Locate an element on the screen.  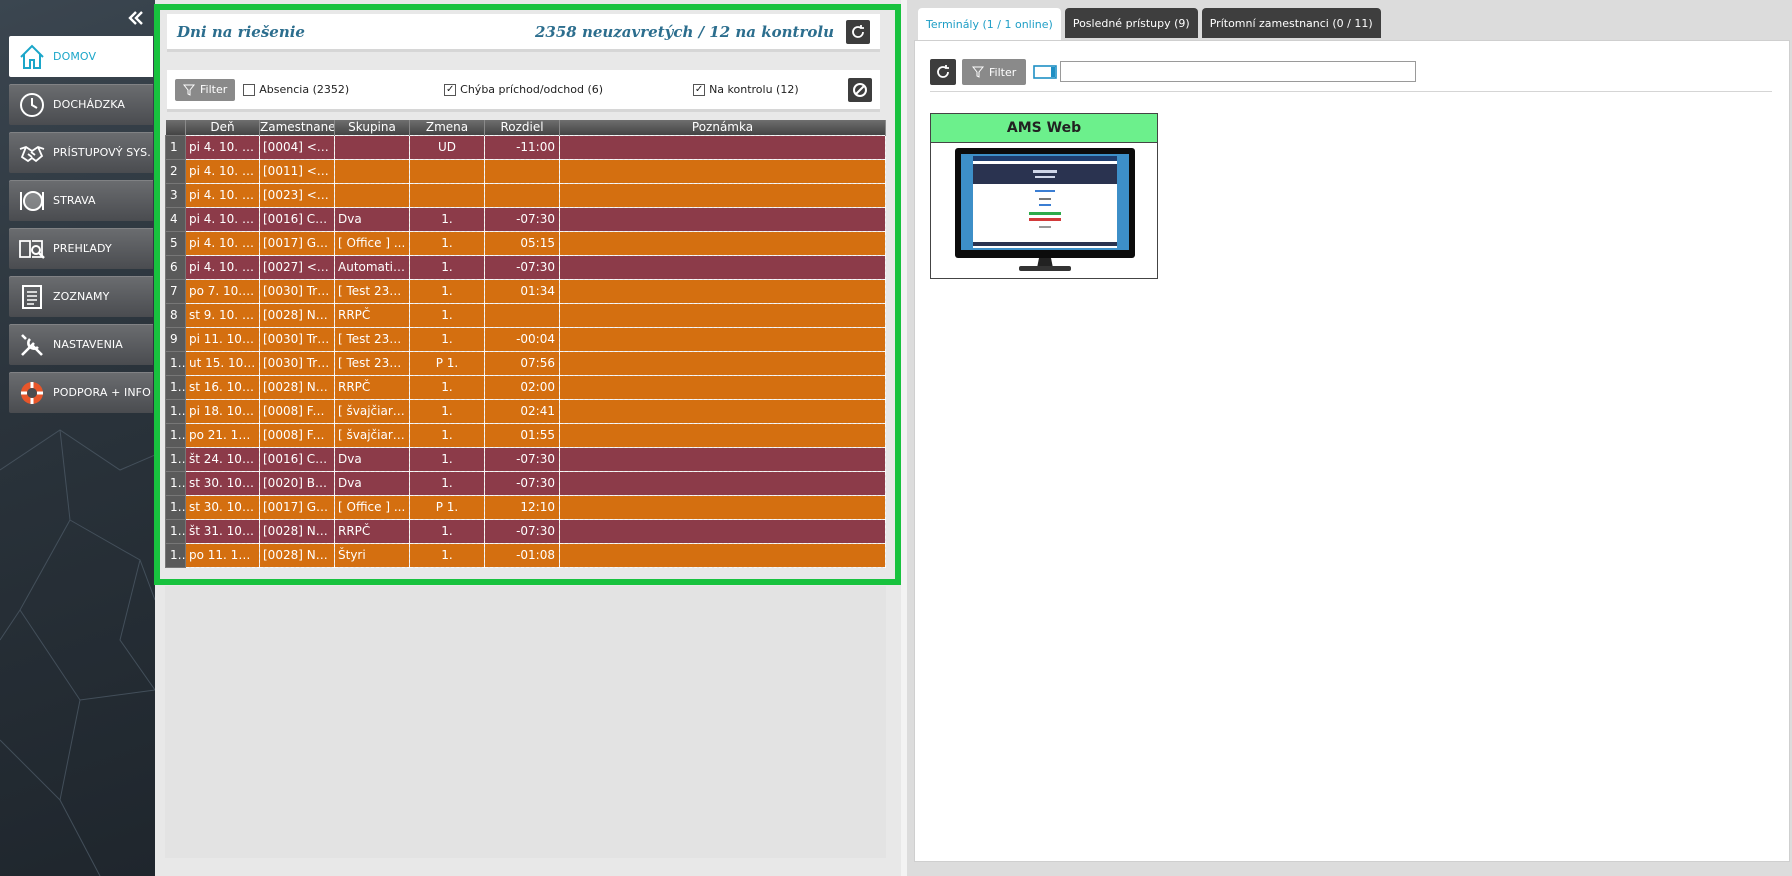
table-row: 1 pi 4. 10. 2... [0004] <a... UD -11:00 is located at coordinates (525, 147).